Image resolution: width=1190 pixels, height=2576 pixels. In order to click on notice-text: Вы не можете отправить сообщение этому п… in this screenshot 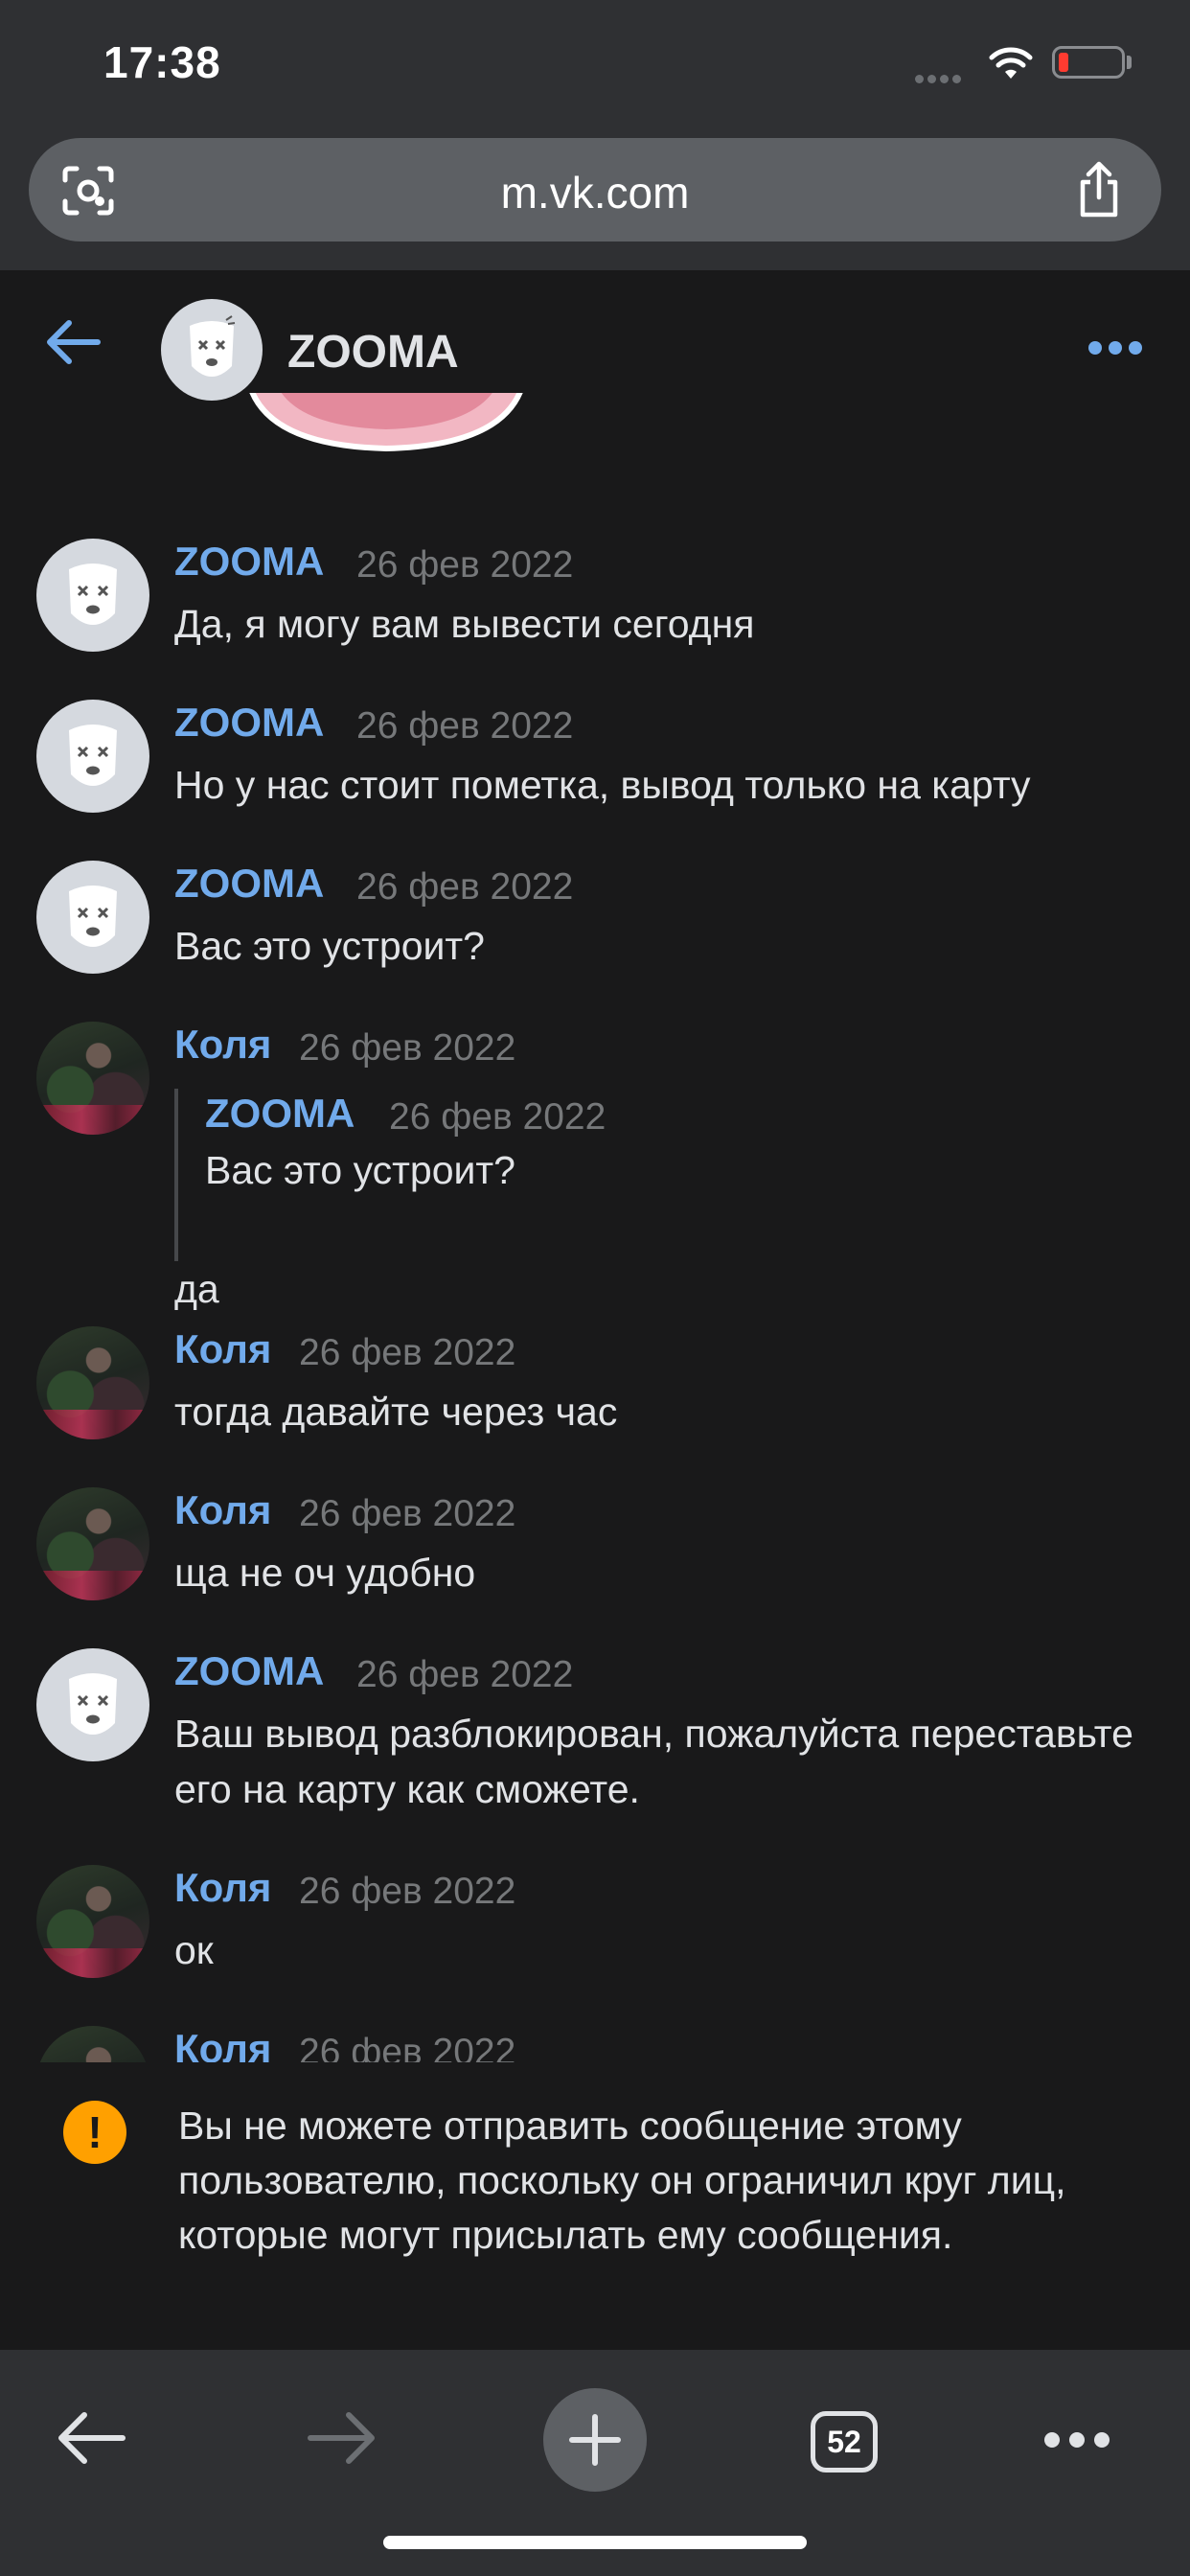, I will do `click(622, 2180)`.